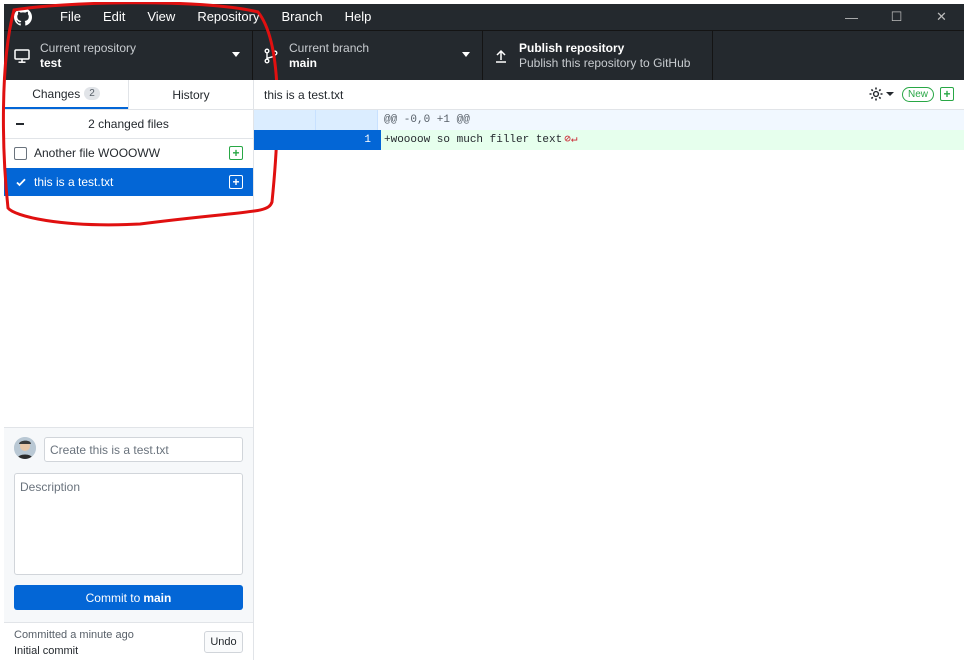  I want to click on diff-line-added: 1 +woooow so much filler text ⊘↵, so click(609, 140).